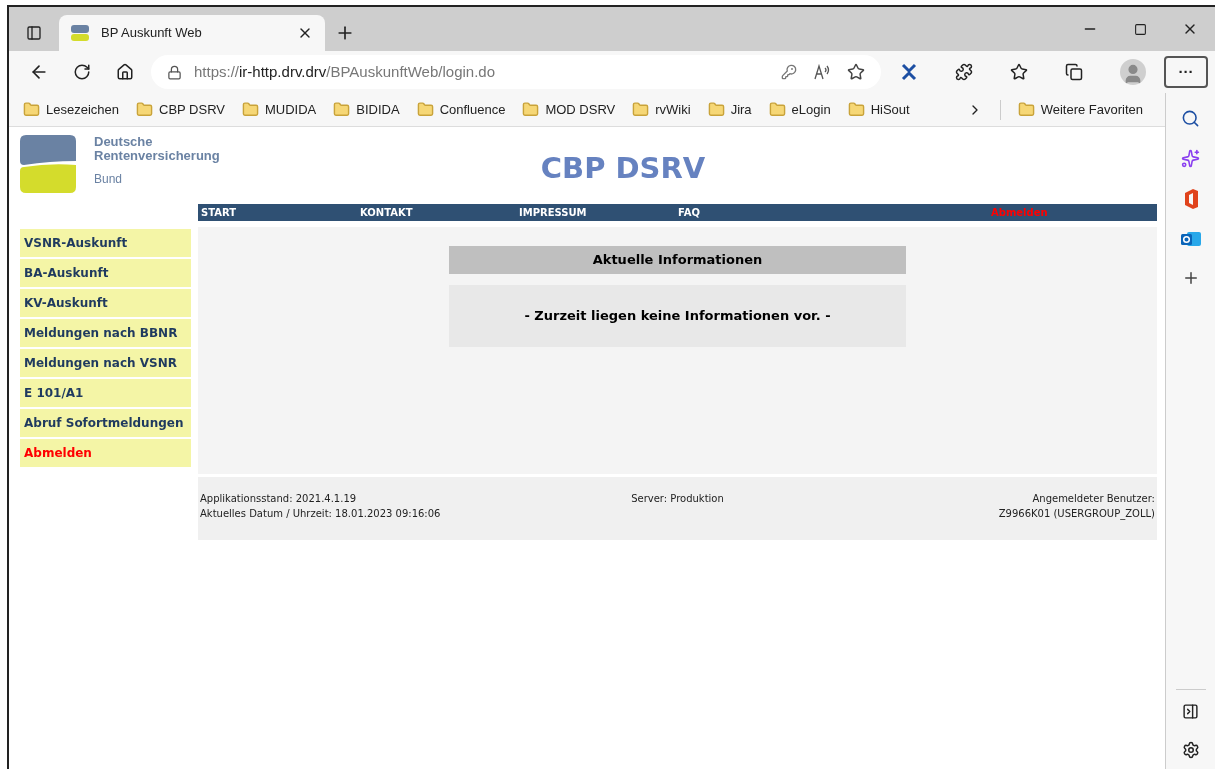 Image resolution: width=1215 pixels, height=769 pixels. What do you see at coordinates (48, 164) in the screenshot?
I see `logo-icon` at bounding box center [48, 164].